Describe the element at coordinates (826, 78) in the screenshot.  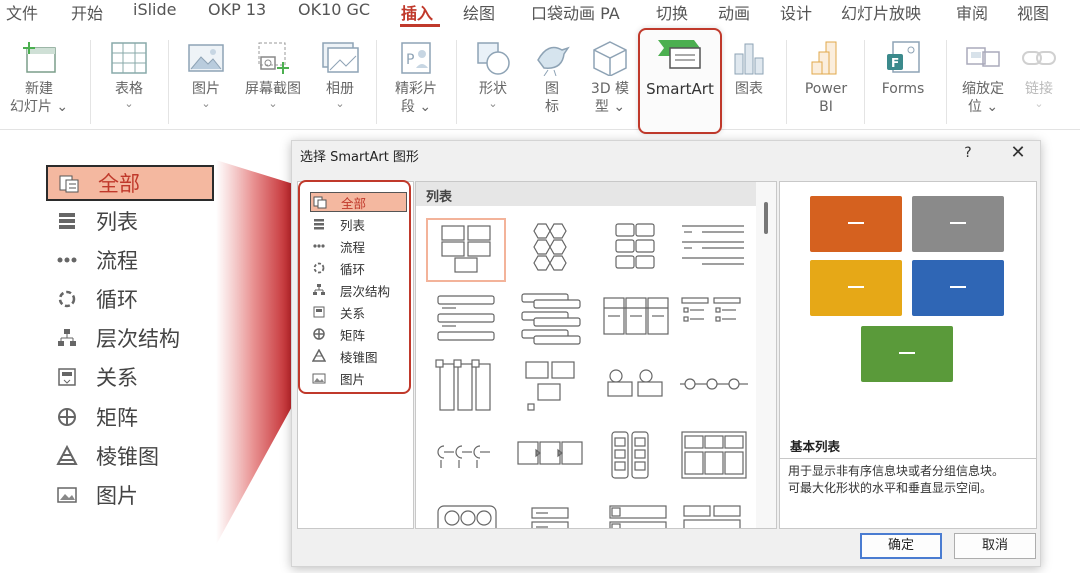
I see `powerbi-button: Power BI` at that location.